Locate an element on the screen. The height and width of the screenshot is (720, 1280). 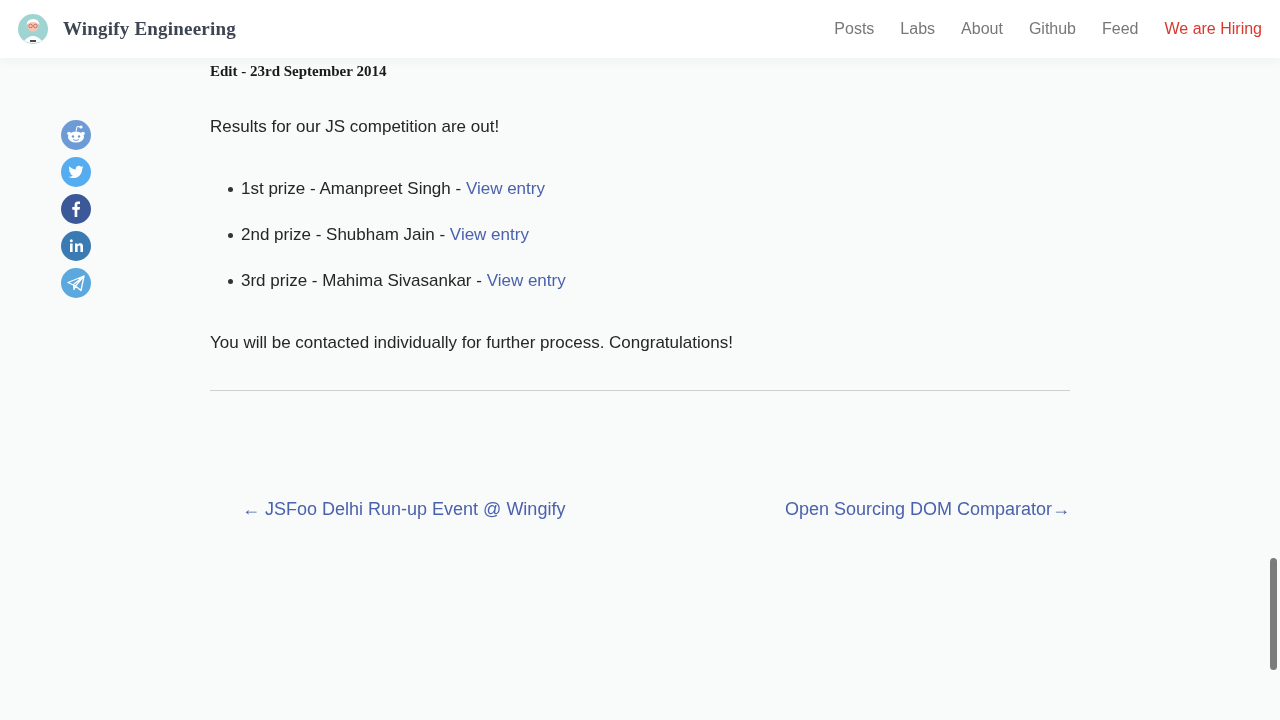
letters-in-icon is located at coordinates (76, 246).